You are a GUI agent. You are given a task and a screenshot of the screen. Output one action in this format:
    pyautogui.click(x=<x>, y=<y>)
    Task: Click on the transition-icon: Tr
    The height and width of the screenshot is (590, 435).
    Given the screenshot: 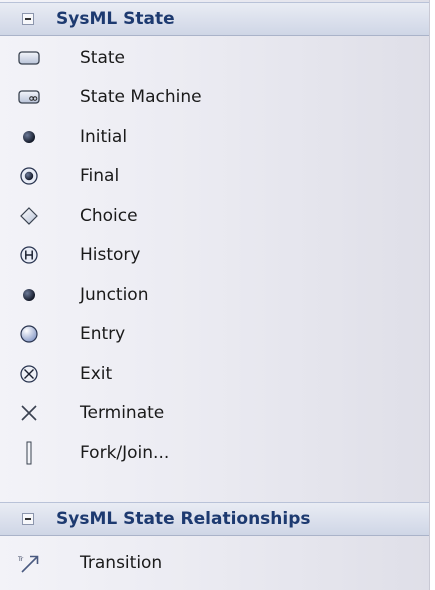 What is the action you would take?
    pyautogui.click(x=29, y=563)
    